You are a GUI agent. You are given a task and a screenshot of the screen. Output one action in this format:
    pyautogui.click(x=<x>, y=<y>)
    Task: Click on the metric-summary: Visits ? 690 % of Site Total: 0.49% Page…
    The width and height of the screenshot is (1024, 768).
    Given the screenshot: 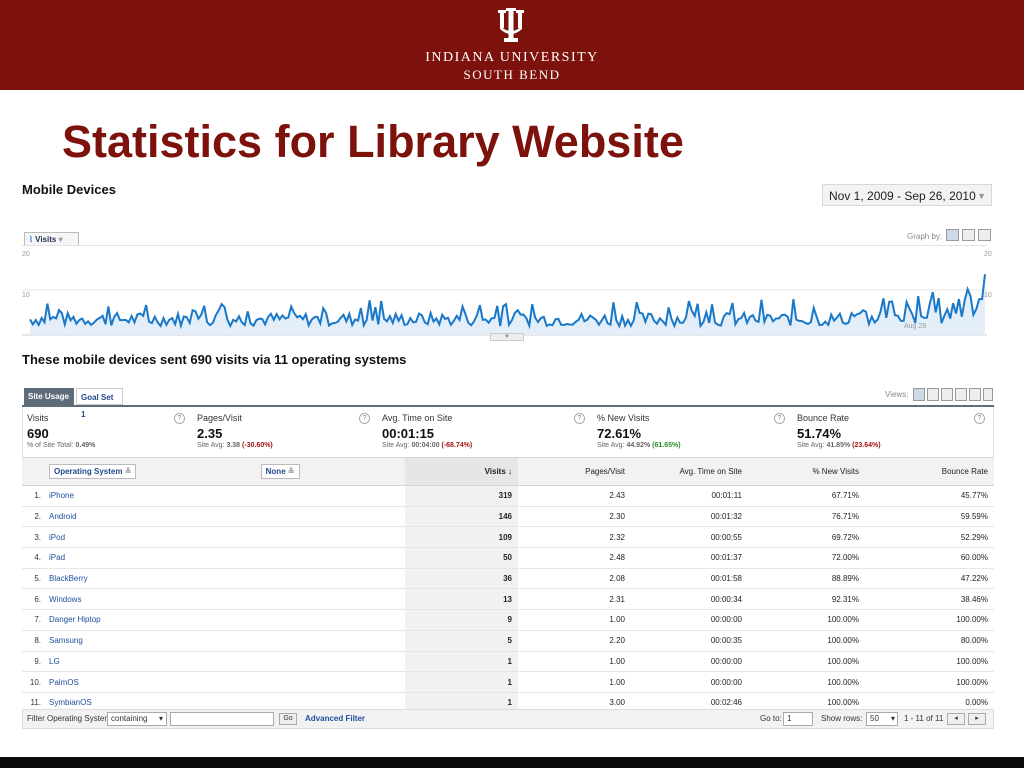 What is the action you would take?
    pyautogui.click(x=508, y=432)
    